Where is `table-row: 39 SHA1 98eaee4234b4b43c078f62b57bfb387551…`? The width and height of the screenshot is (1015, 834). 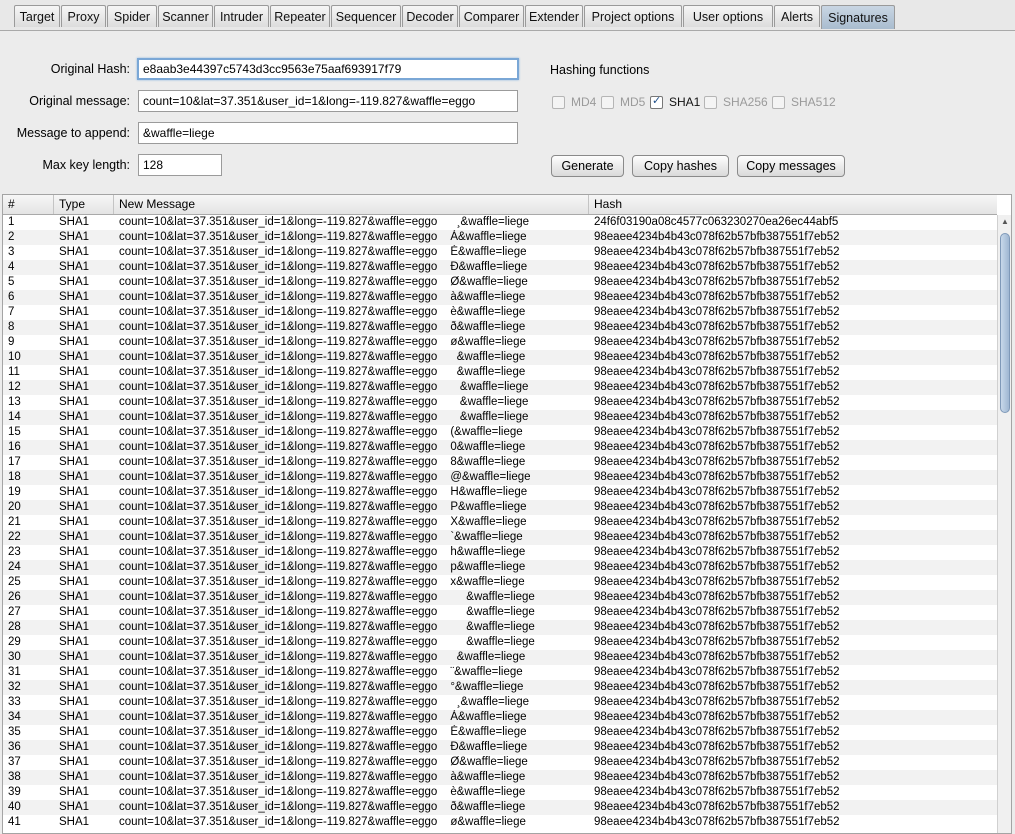 table-row: 39 SHA1 98eaee4234b4b43c078f62b57bfb387551… is located at coordinates (500, 792).